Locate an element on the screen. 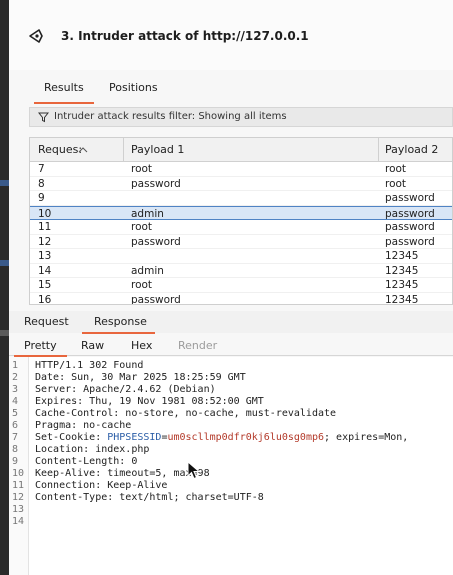 The width and height of the screenshot is (453, 575). tab-request: Request is located at coordinates (46, 321).